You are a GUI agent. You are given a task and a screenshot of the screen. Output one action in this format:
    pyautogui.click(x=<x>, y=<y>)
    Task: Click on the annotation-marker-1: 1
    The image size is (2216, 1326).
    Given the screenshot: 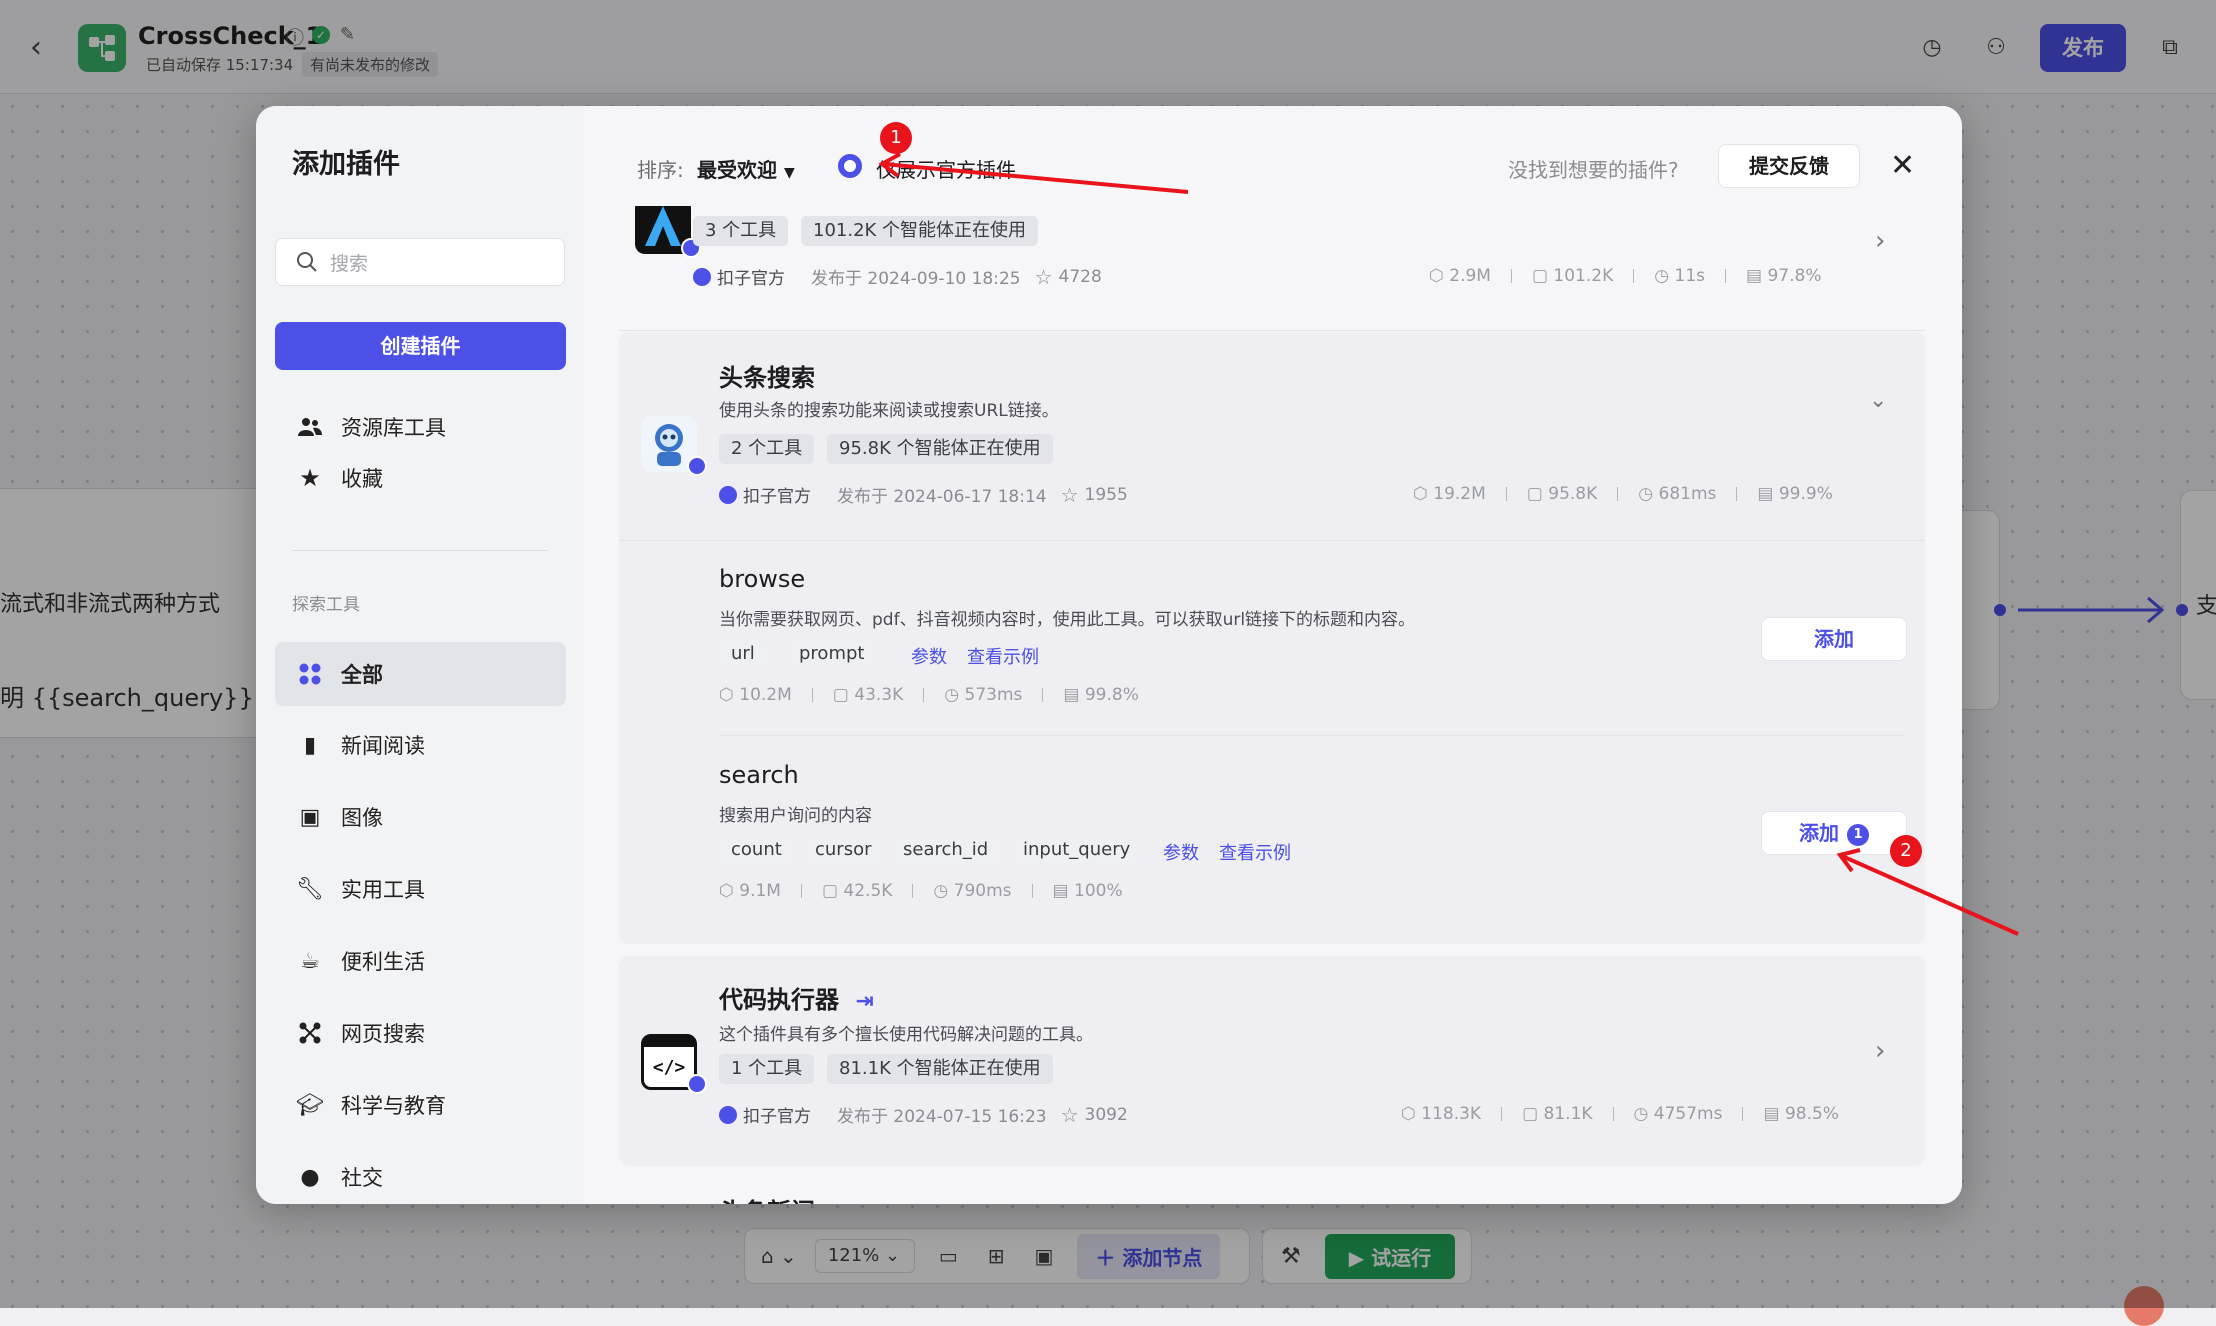 What is the action you would take?
    pyautogui.click(x=896, y=138)
    